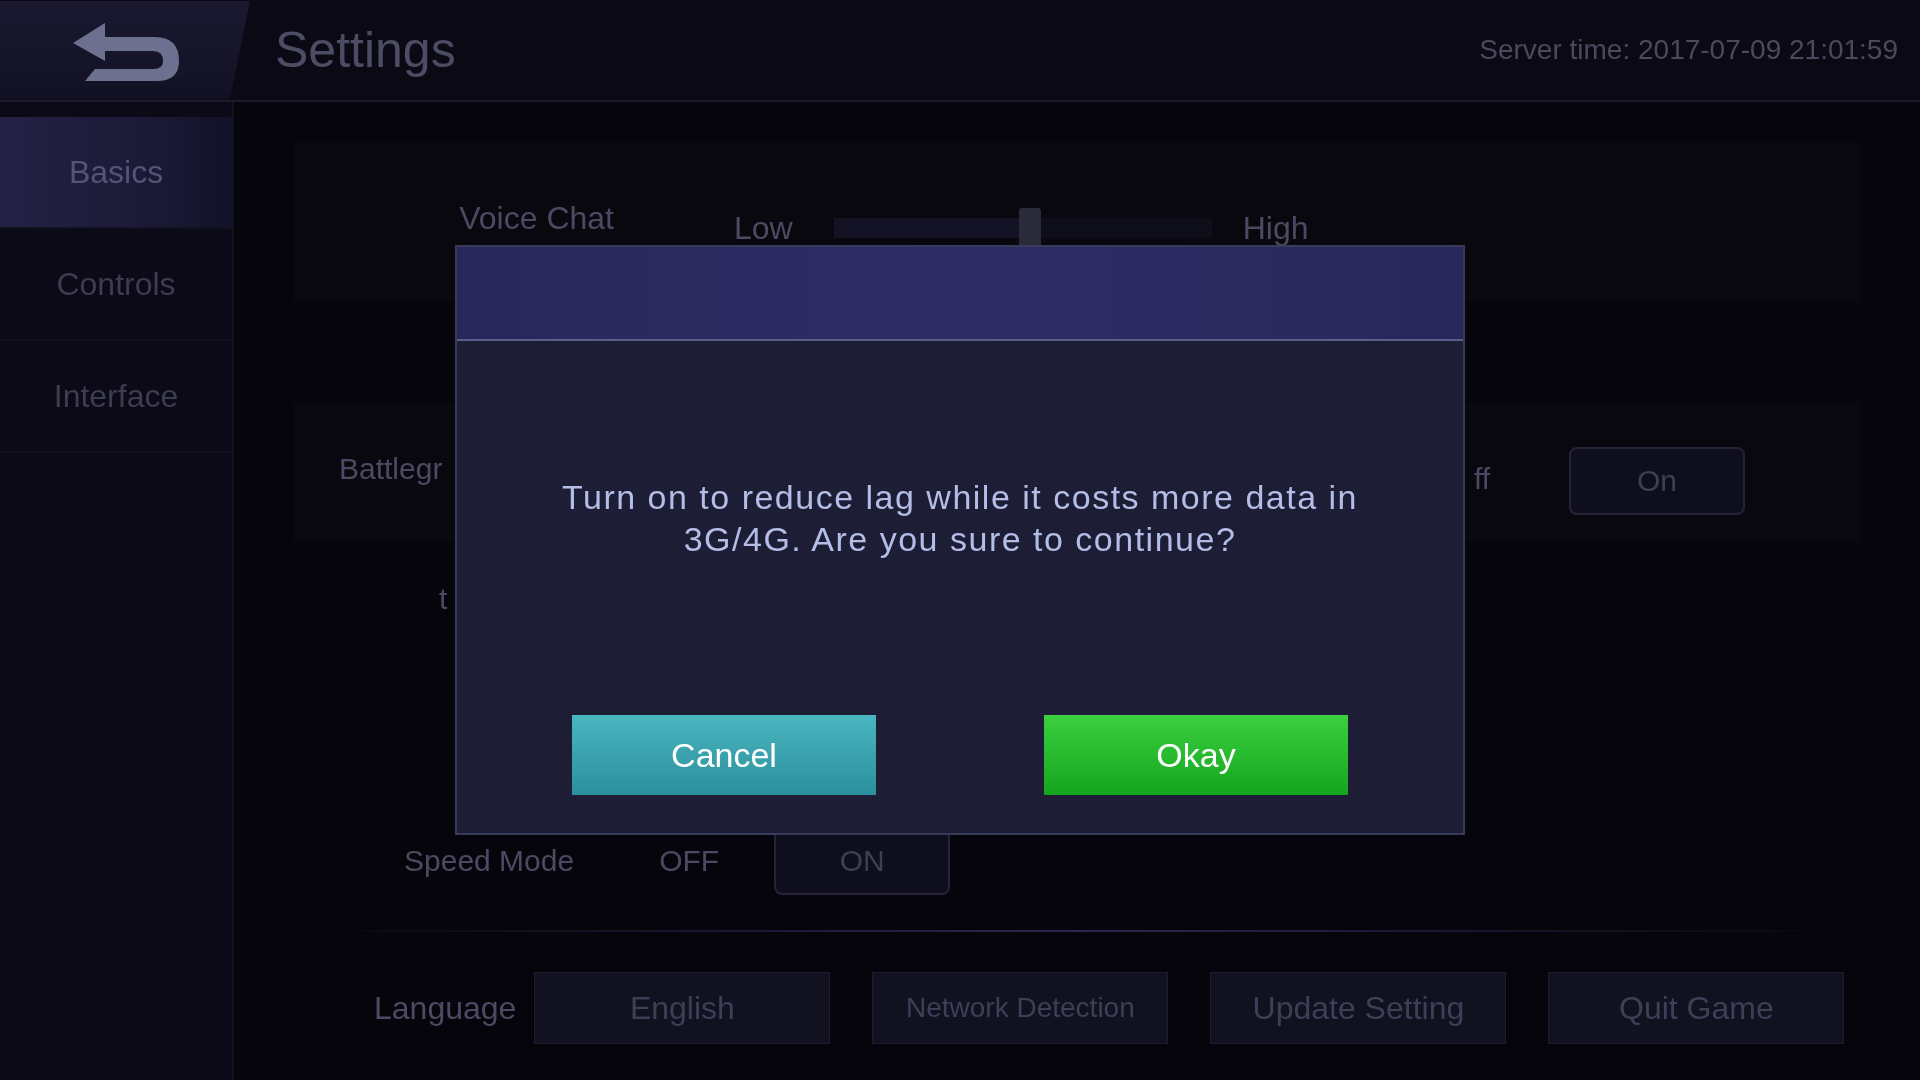  I want to click on dialog-message: Turn on to reduce lag while it costs more data in 3G/4G. Are you sure to continue?, so click(960, 518).